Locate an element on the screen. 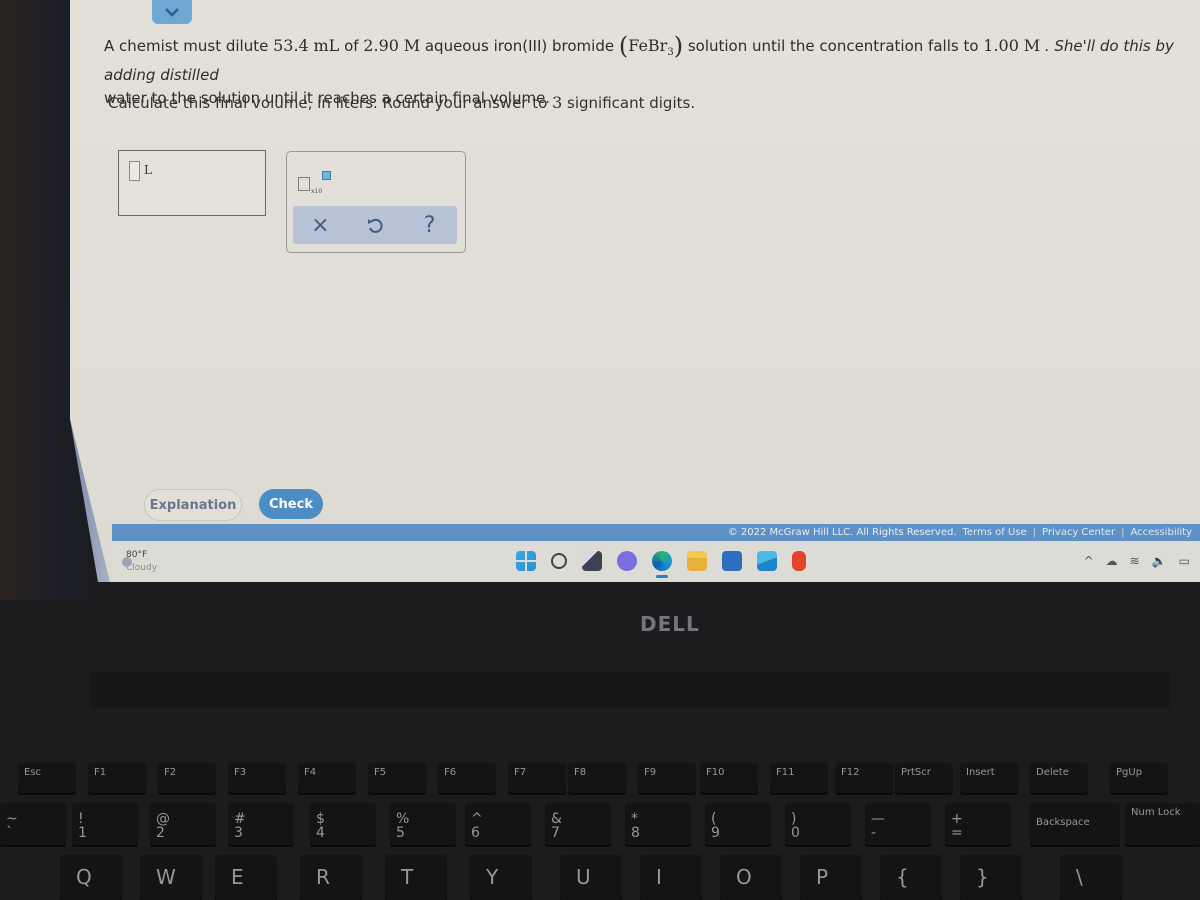  key-fn-8: F8 is located at coordinates (597, 778).